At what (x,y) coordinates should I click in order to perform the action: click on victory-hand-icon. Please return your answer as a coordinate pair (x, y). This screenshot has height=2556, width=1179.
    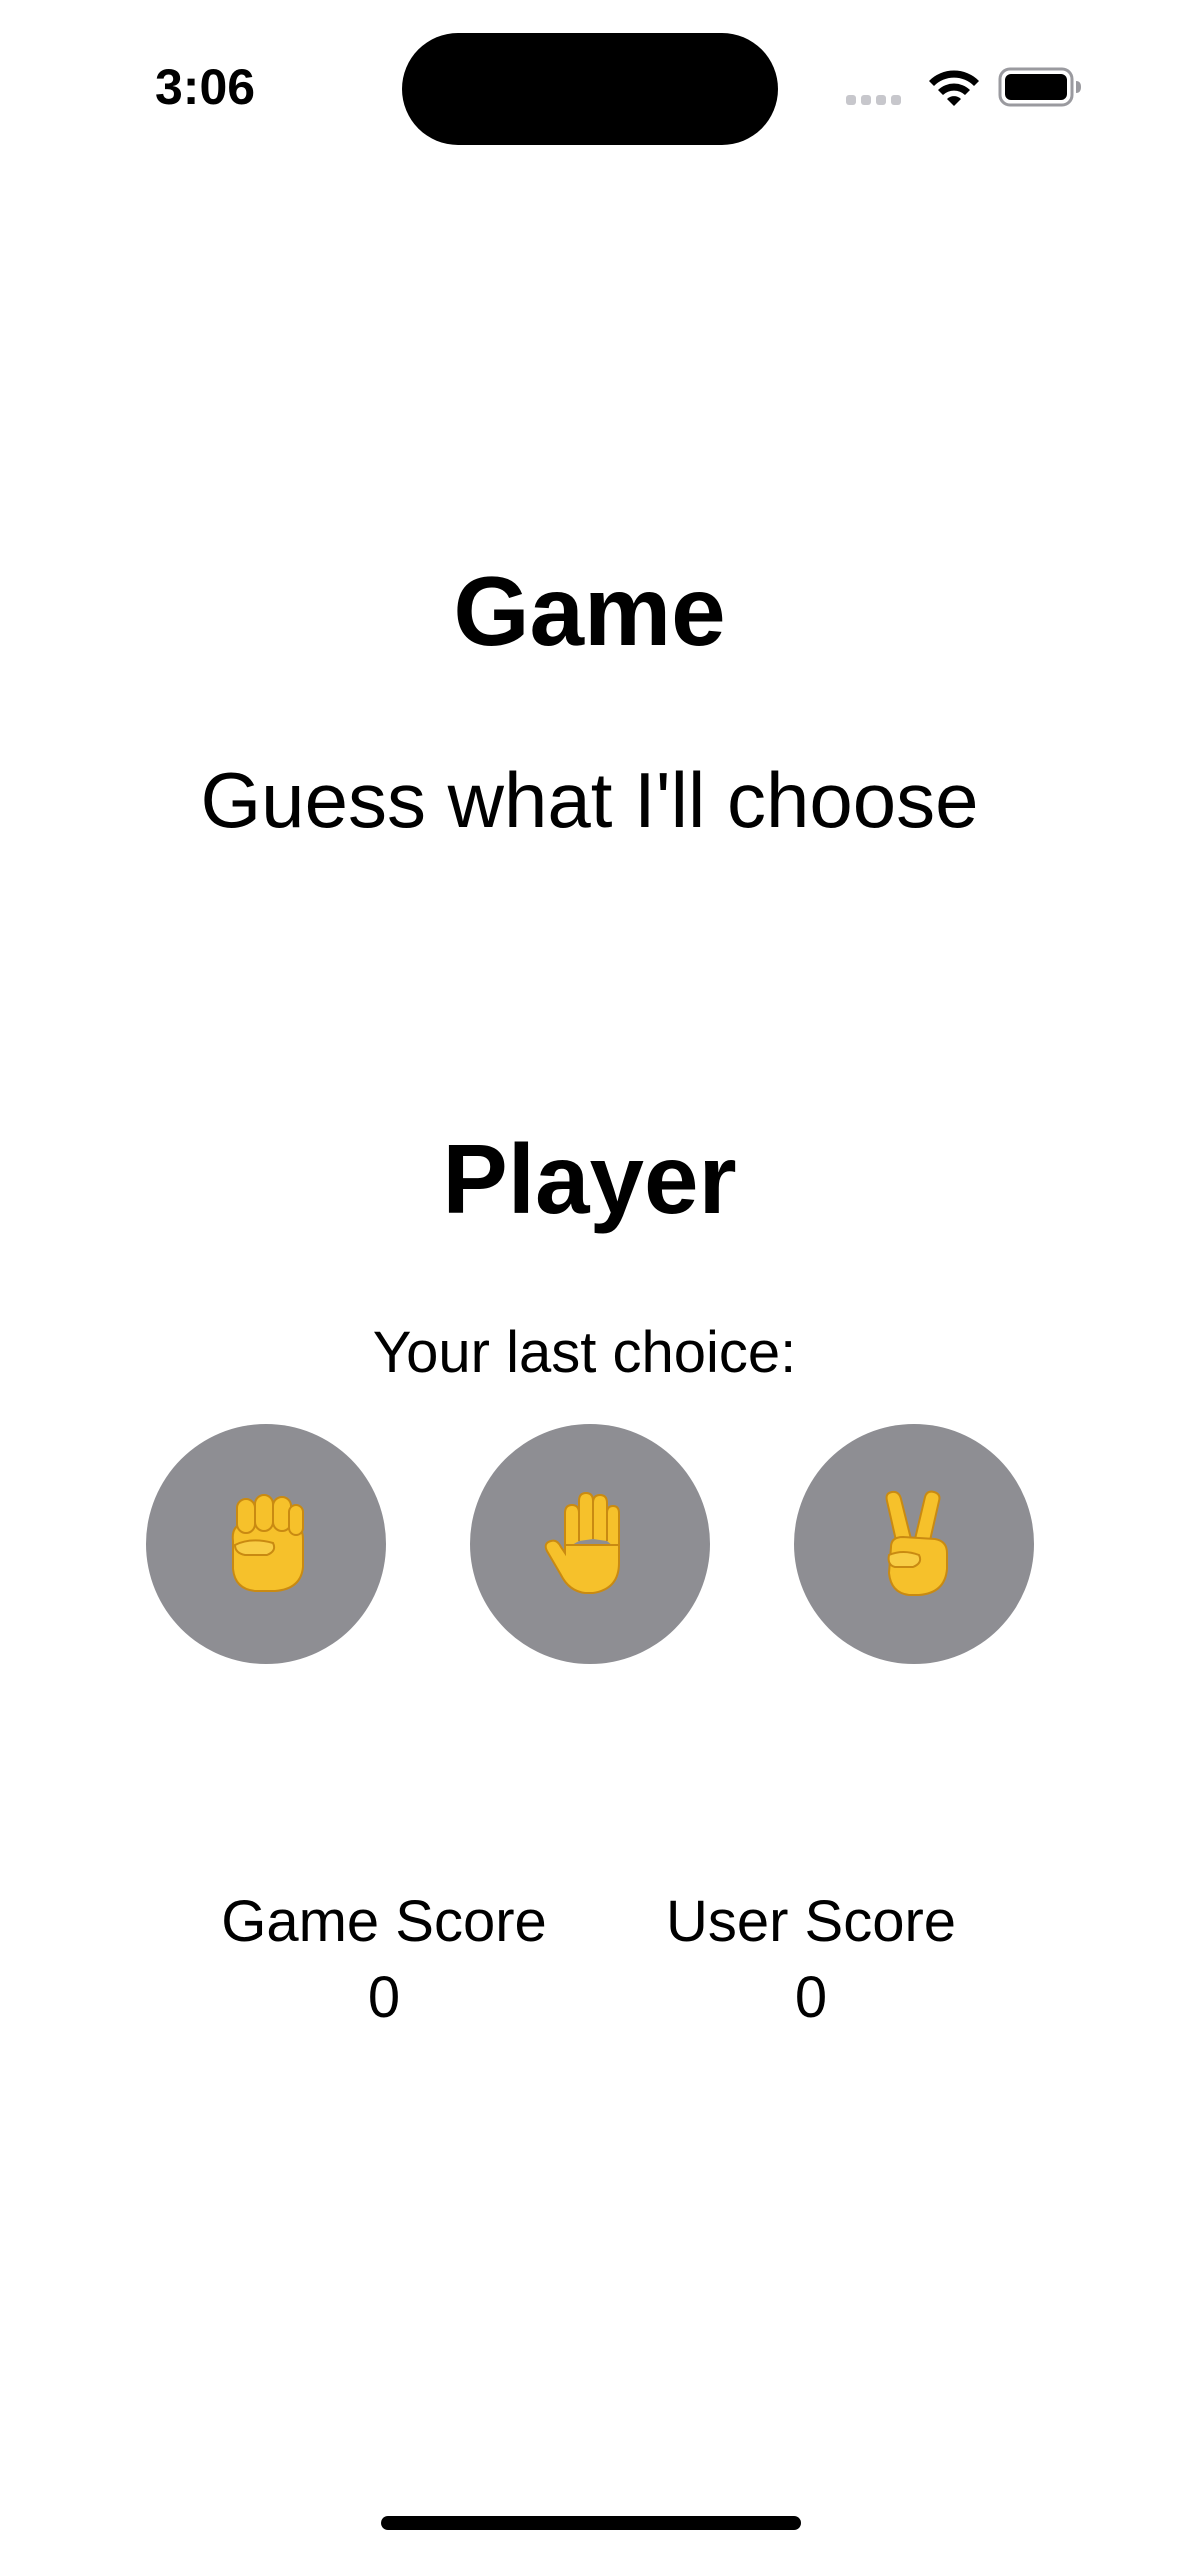
    Looking at the image, I should click on (916, 1543).